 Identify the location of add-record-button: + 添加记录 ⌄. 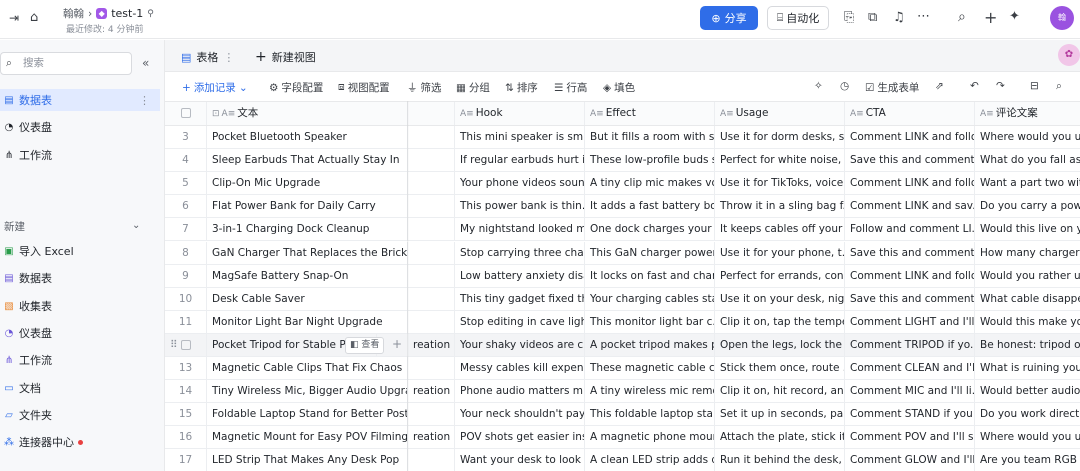
(215, 87).